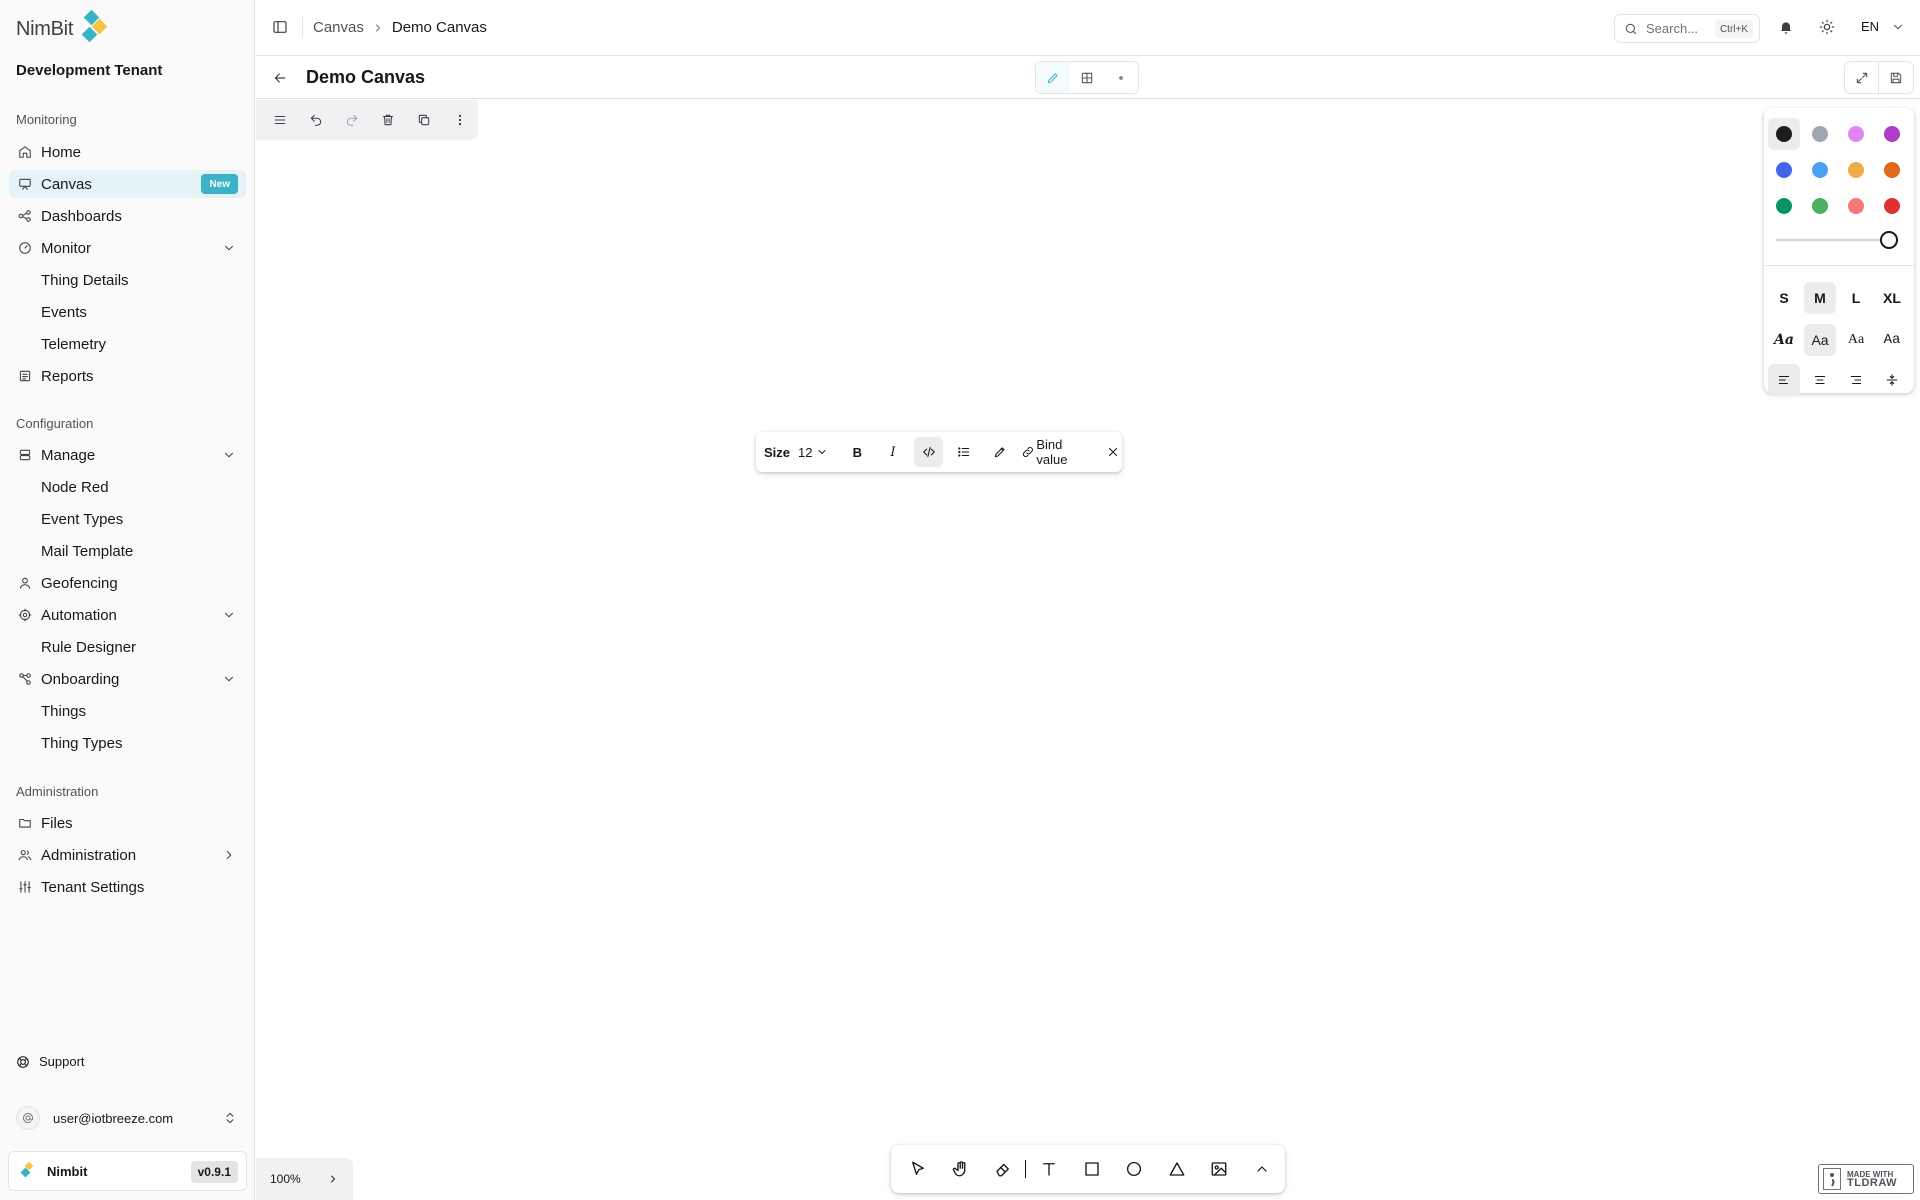  Describe the element at coordinates (1000, 452) in the screenshot. I see `highlight-button` at that location.